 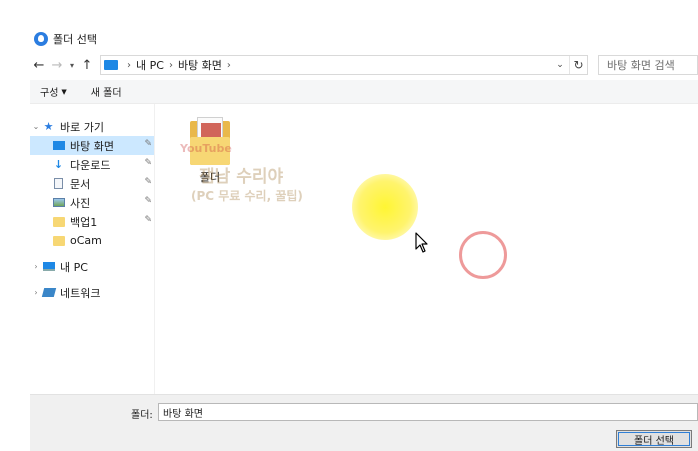 What do you see at coordinates (106, 91) in the screenshot?
I see `new-folder-button: 새 폴더` at bounding box center [106, 91].